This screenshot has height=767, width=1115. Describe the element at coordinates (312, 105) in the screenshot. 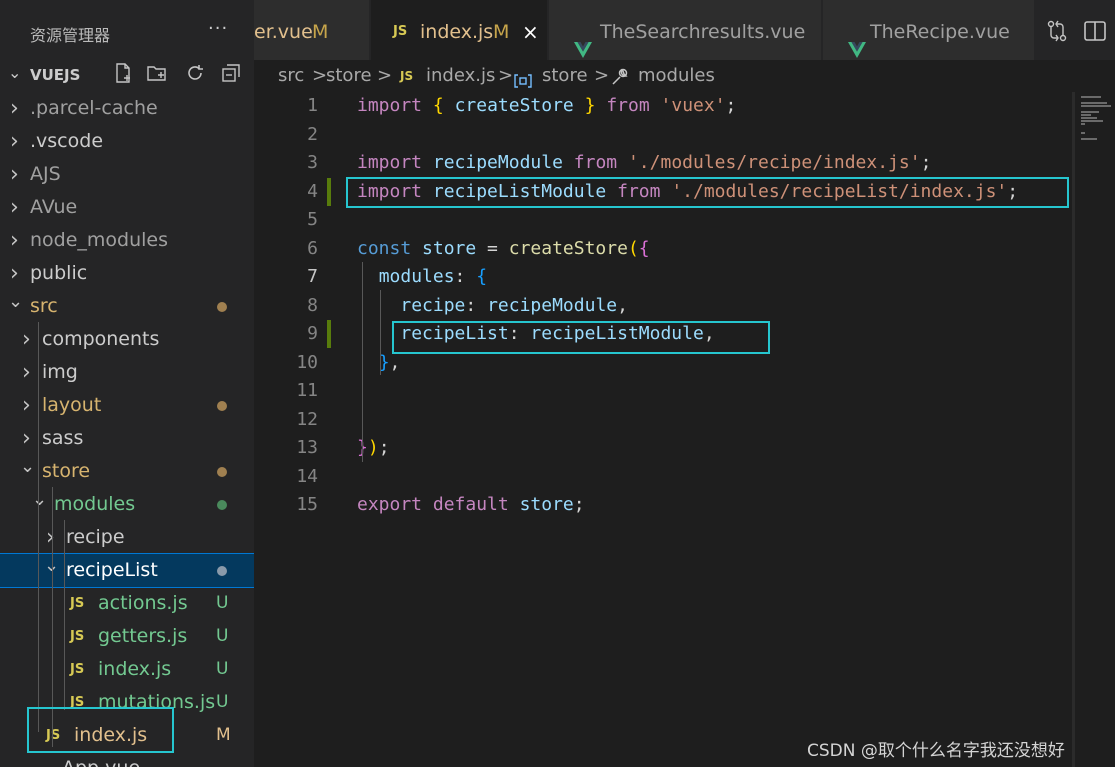

I see `line-number: 1` at that location.